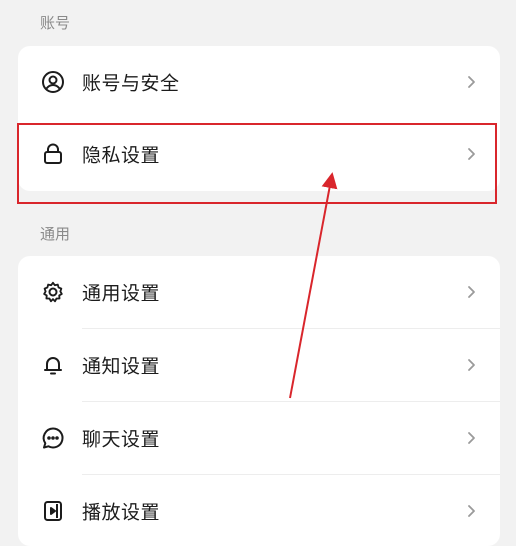  What do you see at coordinates (53, 438) in the screenshot?
I see `chat-bubble-icon` at bounding box center [53, 438].